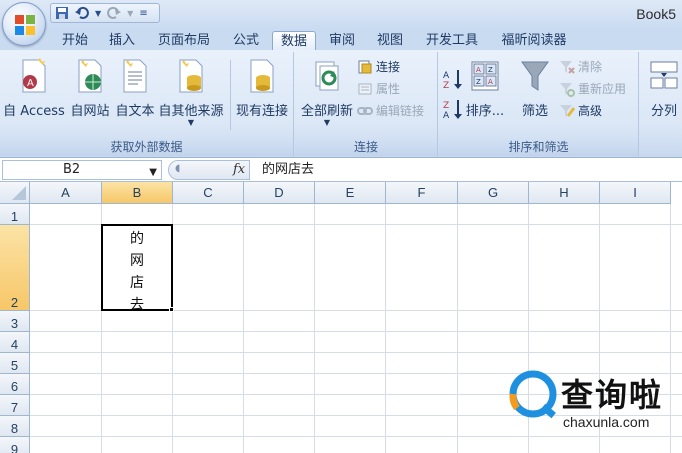  What do you see at coordinates (82, 13) in the screenshot?
I see `undo-icon` at bounding box center [82, 13].